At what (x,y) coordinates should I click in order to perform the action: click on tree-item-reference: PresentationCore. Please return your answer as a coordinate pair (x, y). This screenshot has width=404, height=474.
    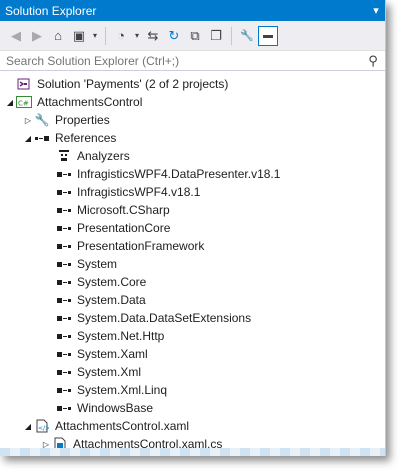
    Looking at the image, I should click on (192, 228).